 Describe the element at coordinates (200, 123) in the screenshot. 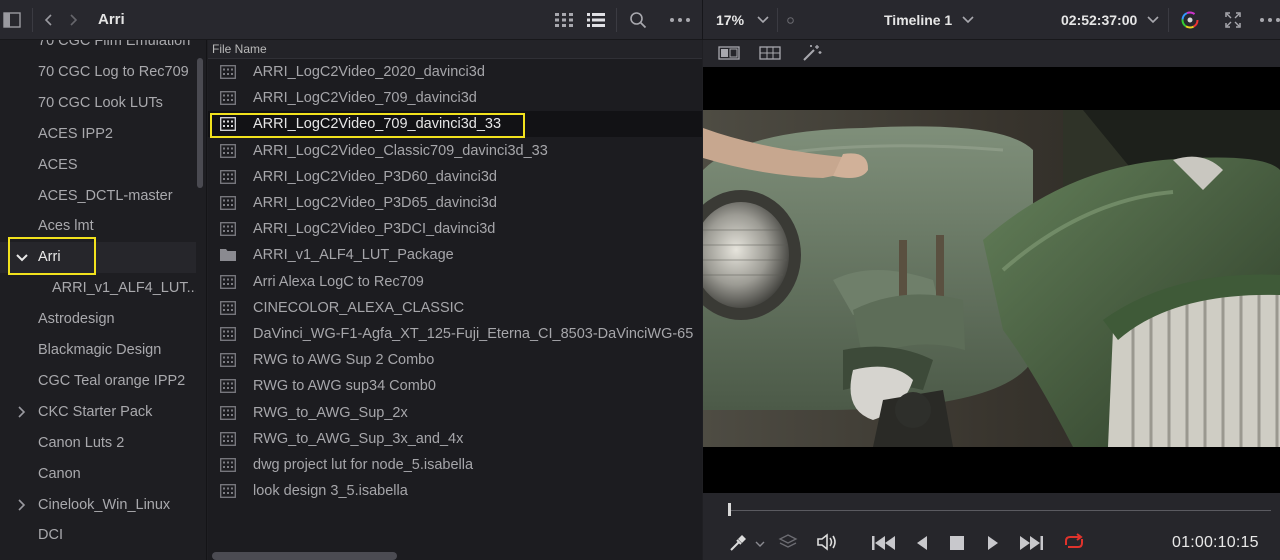

I see `tree-scrollbar` at that location.